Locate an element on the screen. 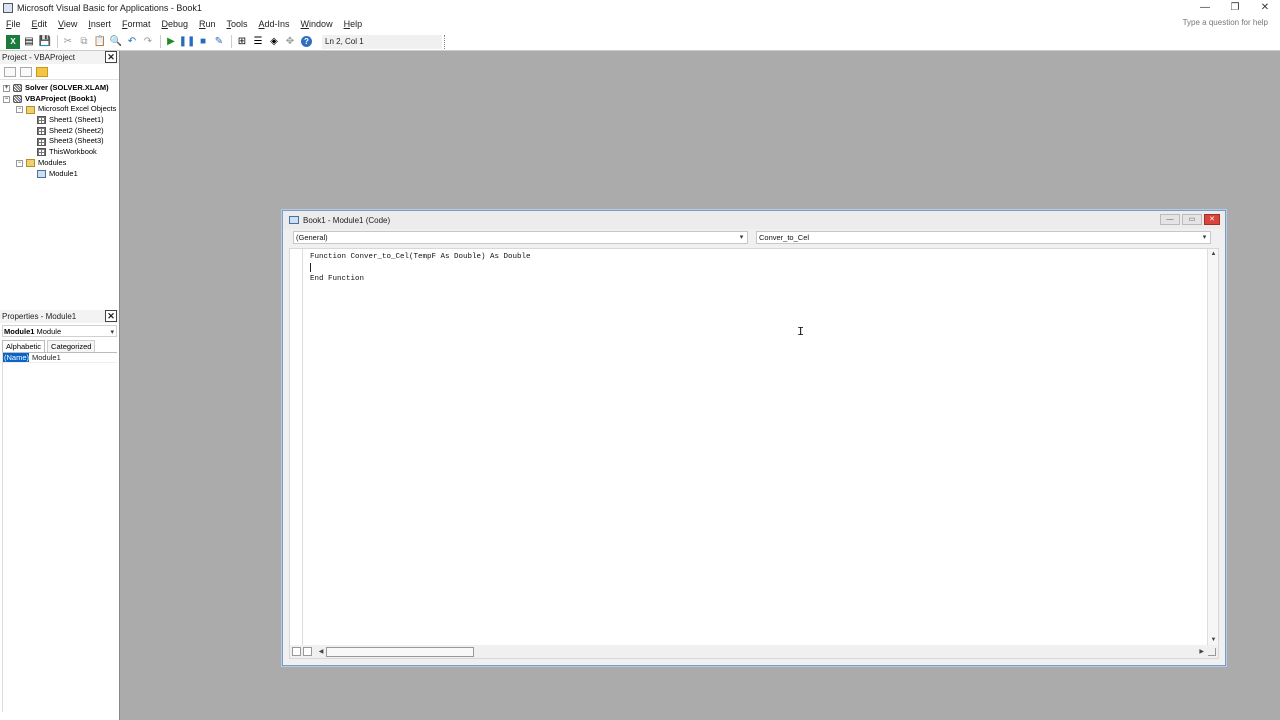 This screenshot has width=1280, height=720. workbook-icon is located at coordinates (41, 152).